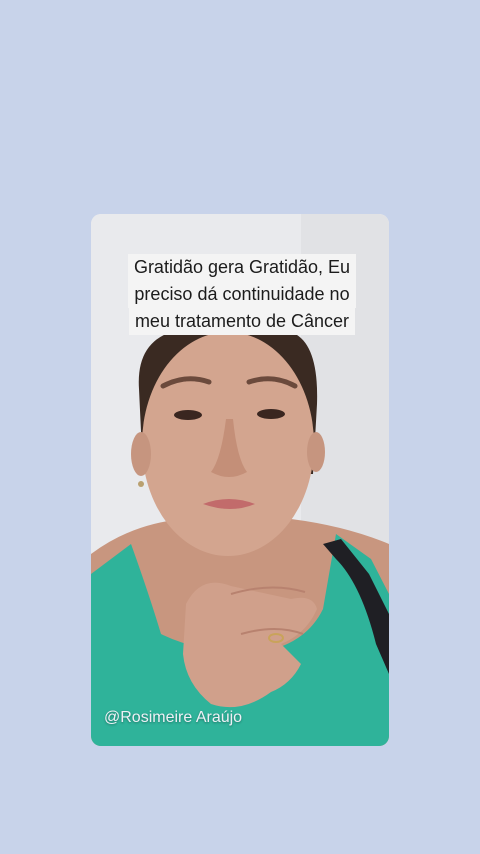  Describe the element at coordinates (173, 717) in the screenshot. I see `creator-handle-watermark: @Rosimeire Araújo` at that location.